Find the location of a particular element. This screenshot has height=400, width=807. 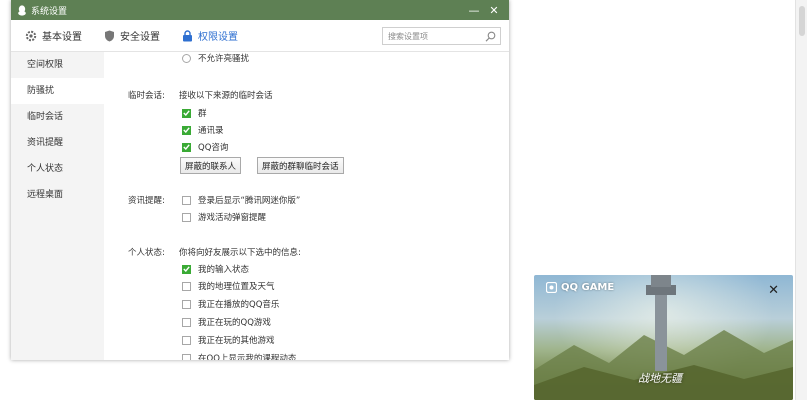

minimize-button: — is located at coordinates (474, 10).